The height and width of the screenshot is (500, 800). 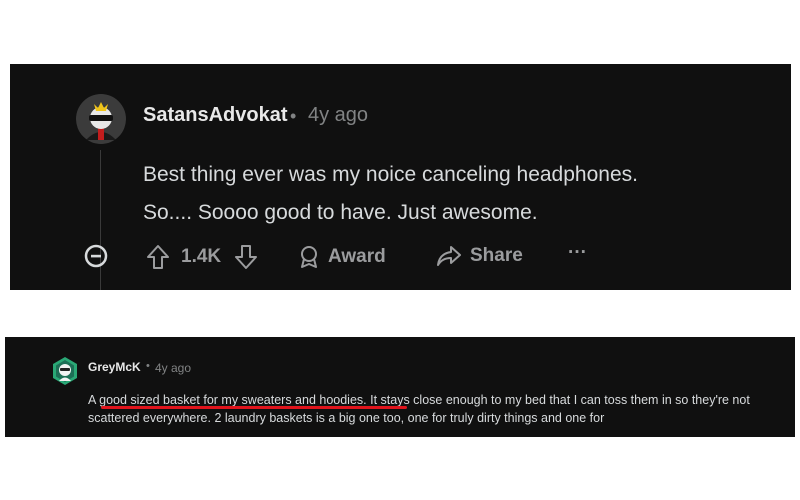 What do you see at coordinates (114, 367) in the screenshot?
I see `comment-username: GreyMcK` at bounding box center [114, 367].